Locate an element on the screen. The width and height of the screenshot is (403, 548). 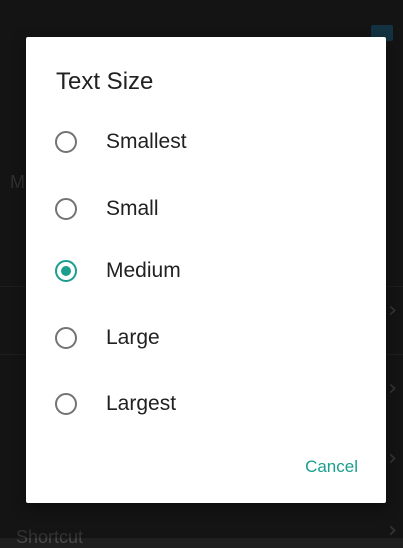
option-label: Large is located at coordinates (133, 337).